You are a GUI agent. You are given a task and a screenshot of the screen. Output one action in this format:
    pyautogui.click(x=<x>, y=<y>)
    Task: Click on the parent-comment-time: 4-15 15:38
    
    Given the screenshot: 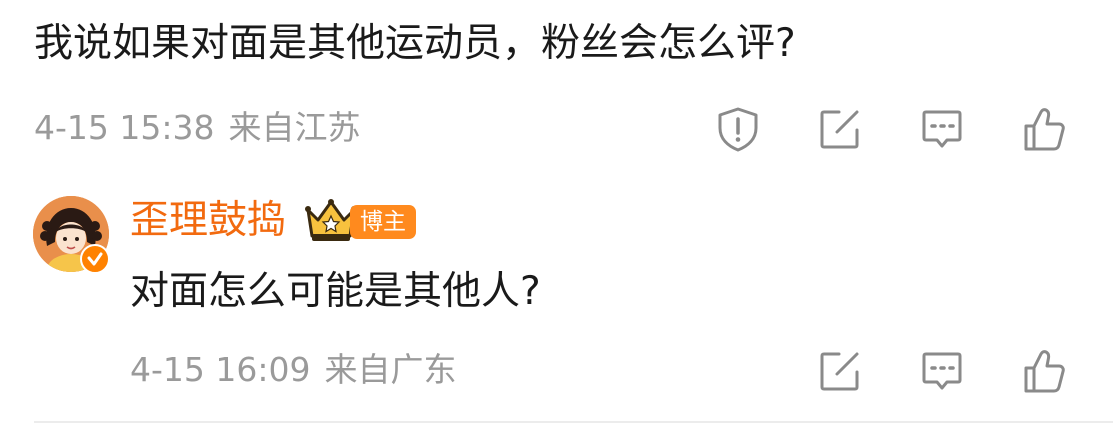 What is the action you would take?
    pyautogui.click(x=124, y=127)
    